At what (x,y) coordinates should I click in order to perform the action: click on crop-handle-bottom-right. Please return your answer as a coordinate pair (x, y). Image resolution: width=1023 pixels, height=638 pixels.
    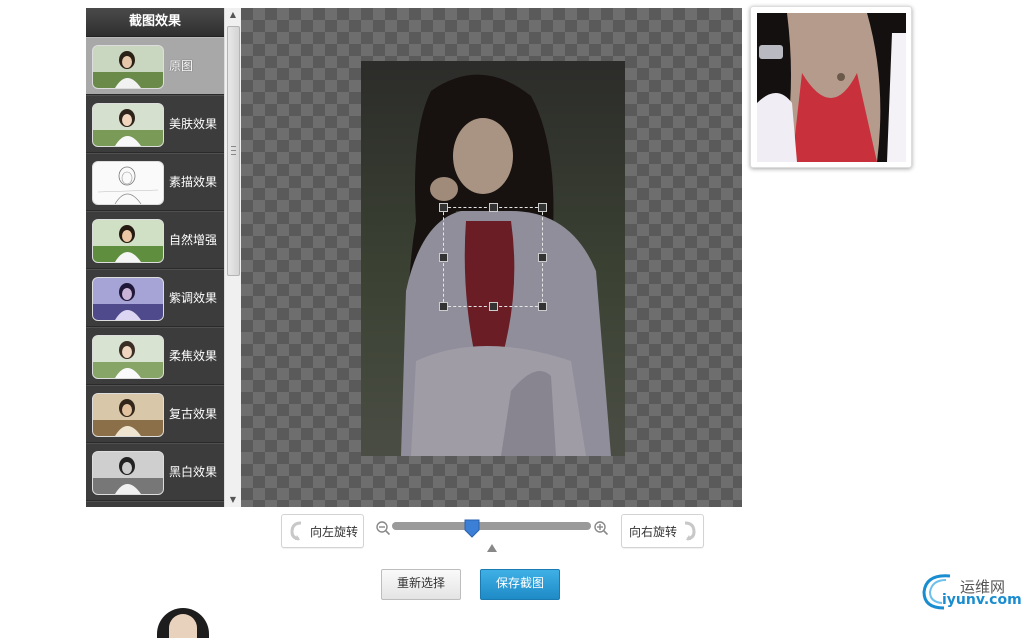
    Looking at the image, I should click on (542, 306).